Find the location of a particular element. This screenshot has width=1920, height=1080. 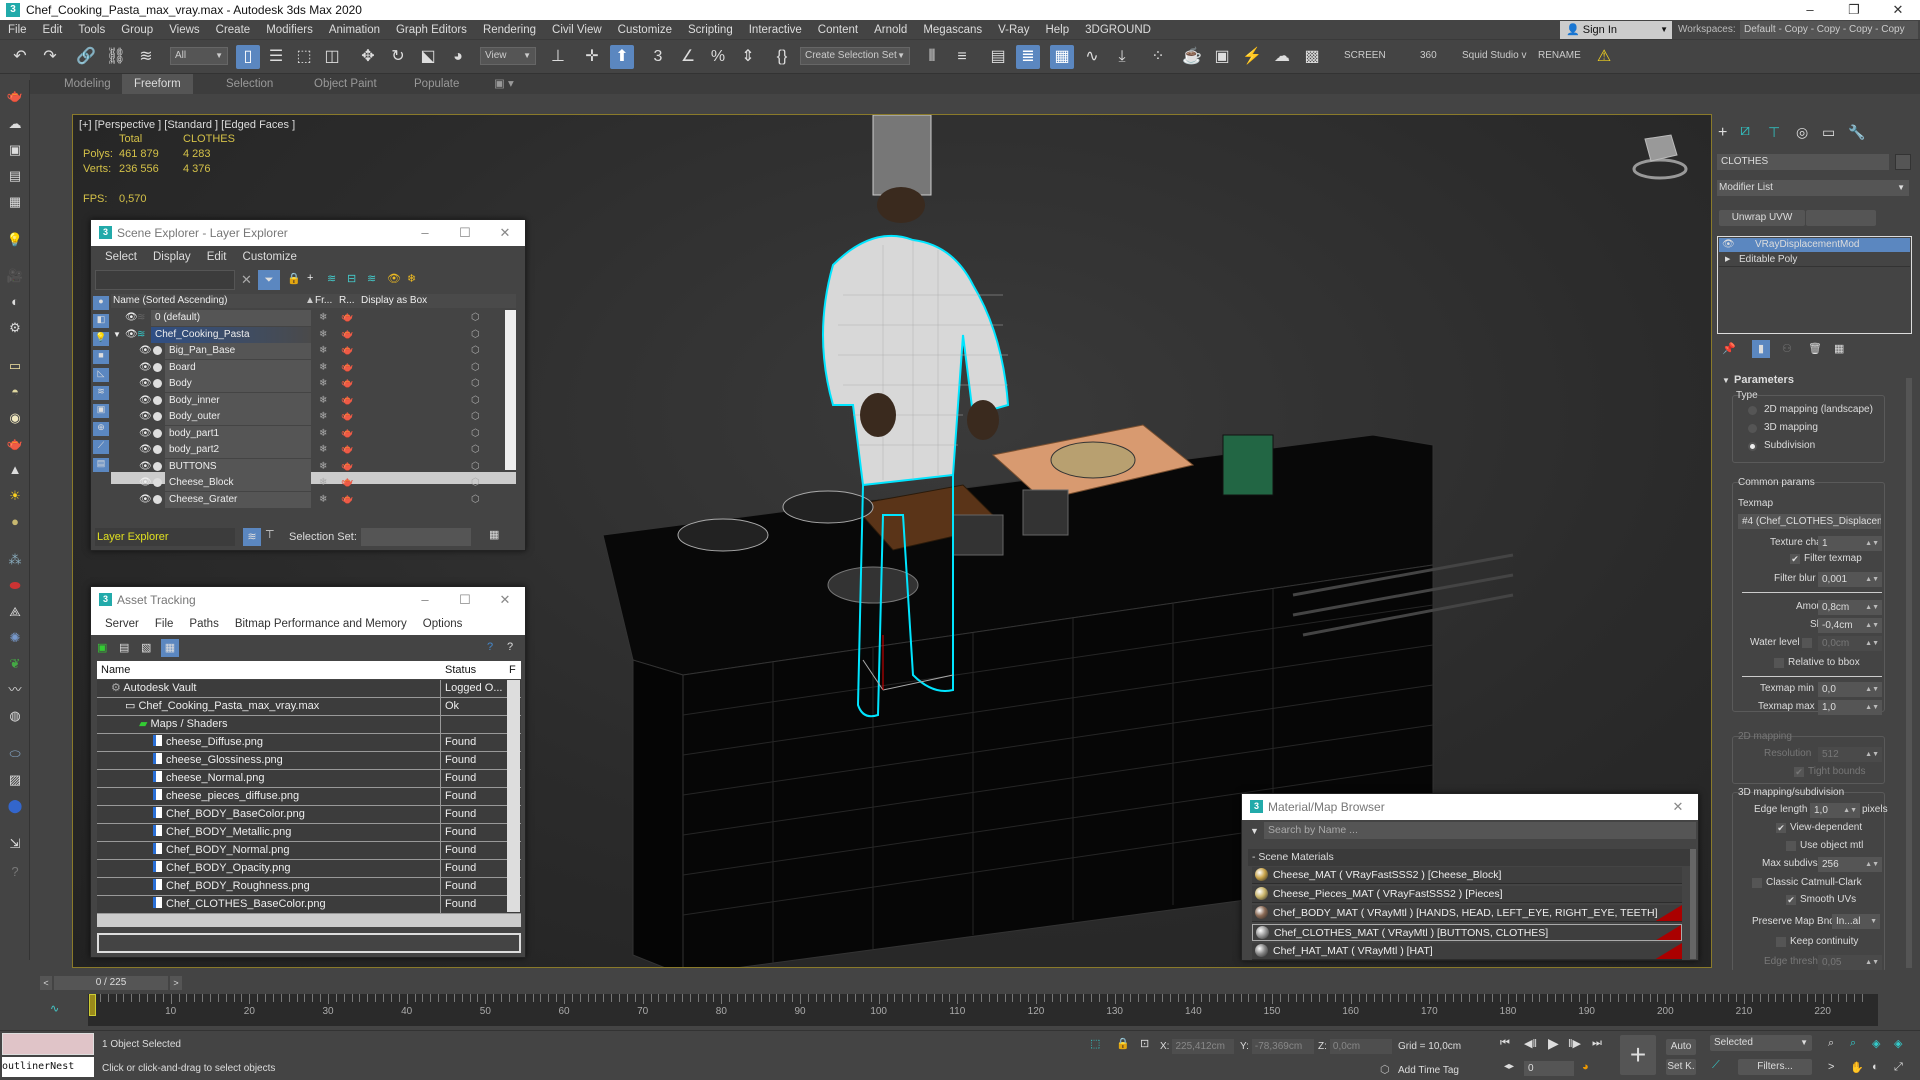

light-icon: 💡 is located at coordinates (15, 240).